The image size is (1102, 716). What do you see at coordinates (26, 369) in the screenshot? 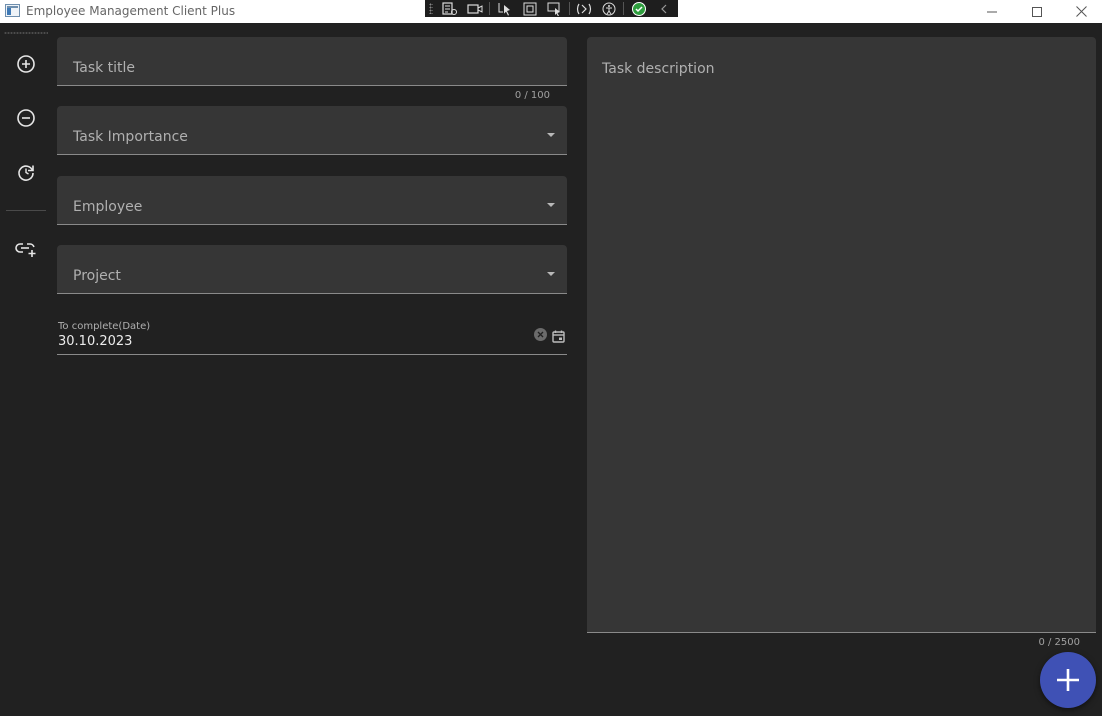
I see `side-rail` at bounding box center [26, 369].